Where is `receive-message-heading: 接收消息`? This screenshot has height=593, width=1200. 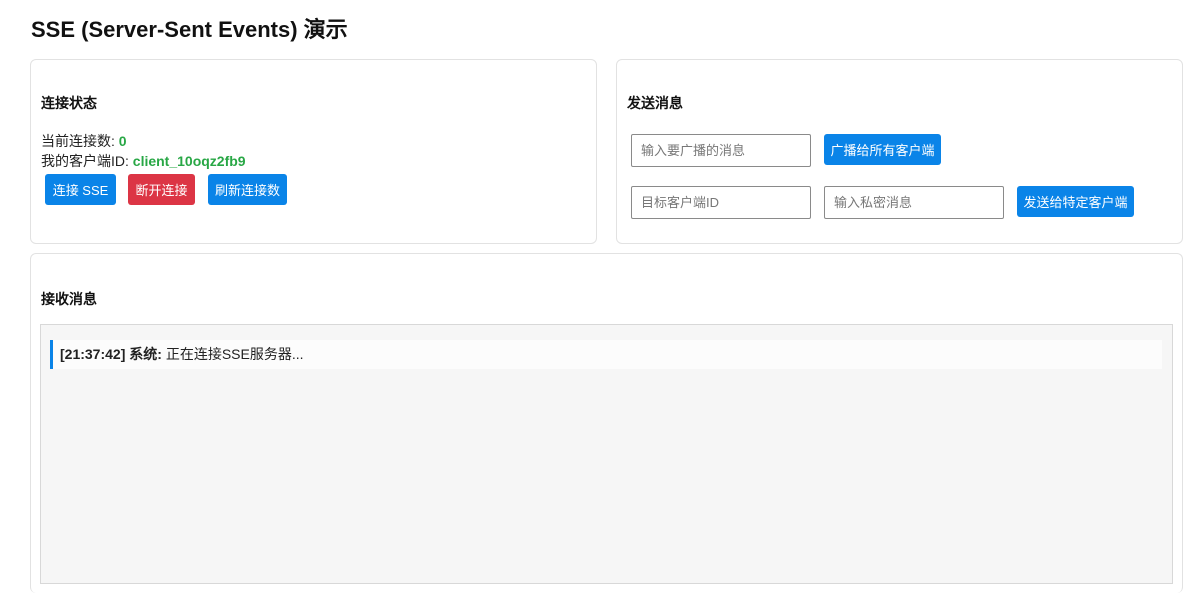 receive-message-heading: 接收消息 is located at coordinates (69, 299).